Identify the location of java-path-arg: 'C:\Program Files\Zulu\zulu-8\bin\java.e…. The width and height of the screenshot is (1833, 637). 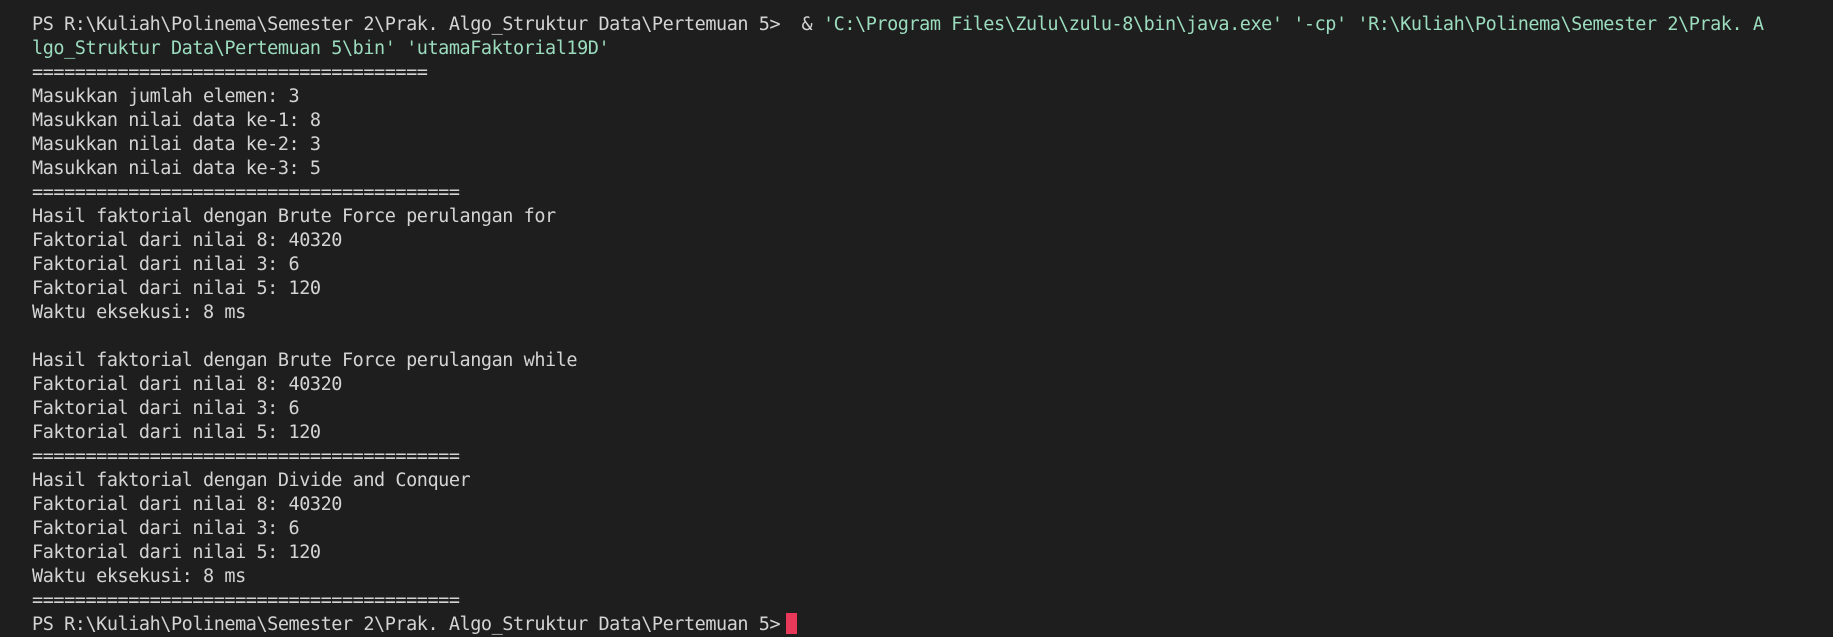
(1052, 24).